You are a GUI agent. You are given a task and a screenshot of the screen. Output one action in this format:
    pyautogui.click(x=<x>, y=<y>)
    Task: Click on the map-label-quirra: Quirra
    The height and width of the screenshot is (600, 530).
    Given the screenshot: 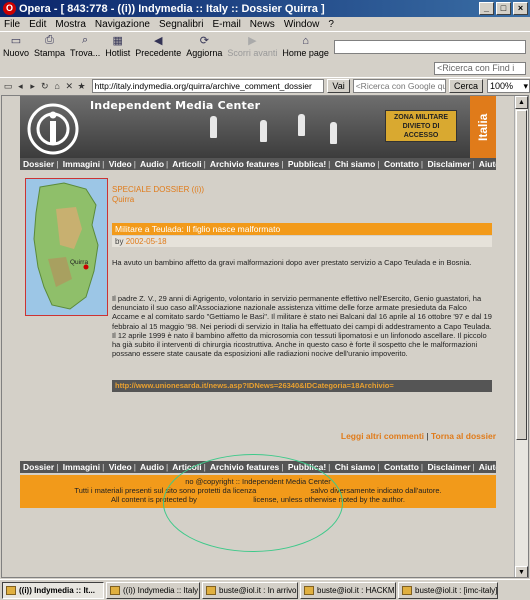 What is the action you would take?
    pyautogui.click(x=79, y=262)
    